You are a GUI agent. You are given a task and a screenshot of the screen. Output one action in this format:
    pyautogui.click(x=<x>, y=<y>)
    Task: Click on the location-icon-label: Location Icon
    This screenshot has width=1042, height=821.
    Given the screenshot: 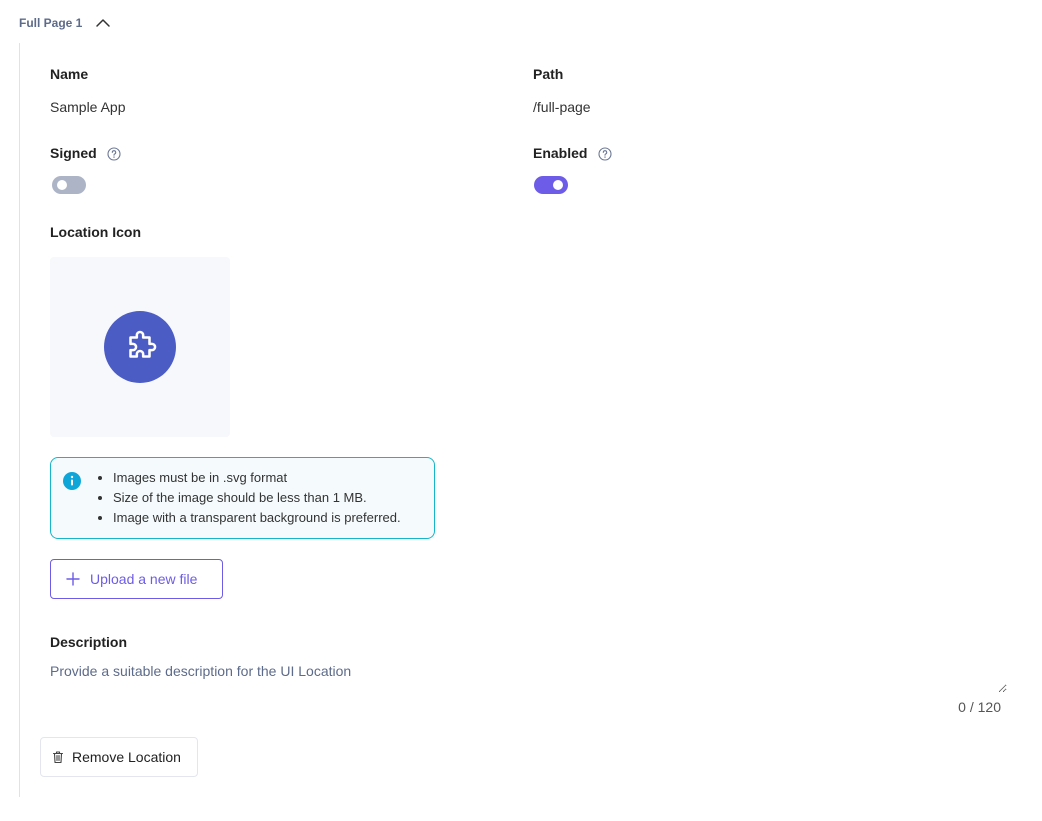 What is the action you would take?
    pyautogui.click(x=95, y=232)
    